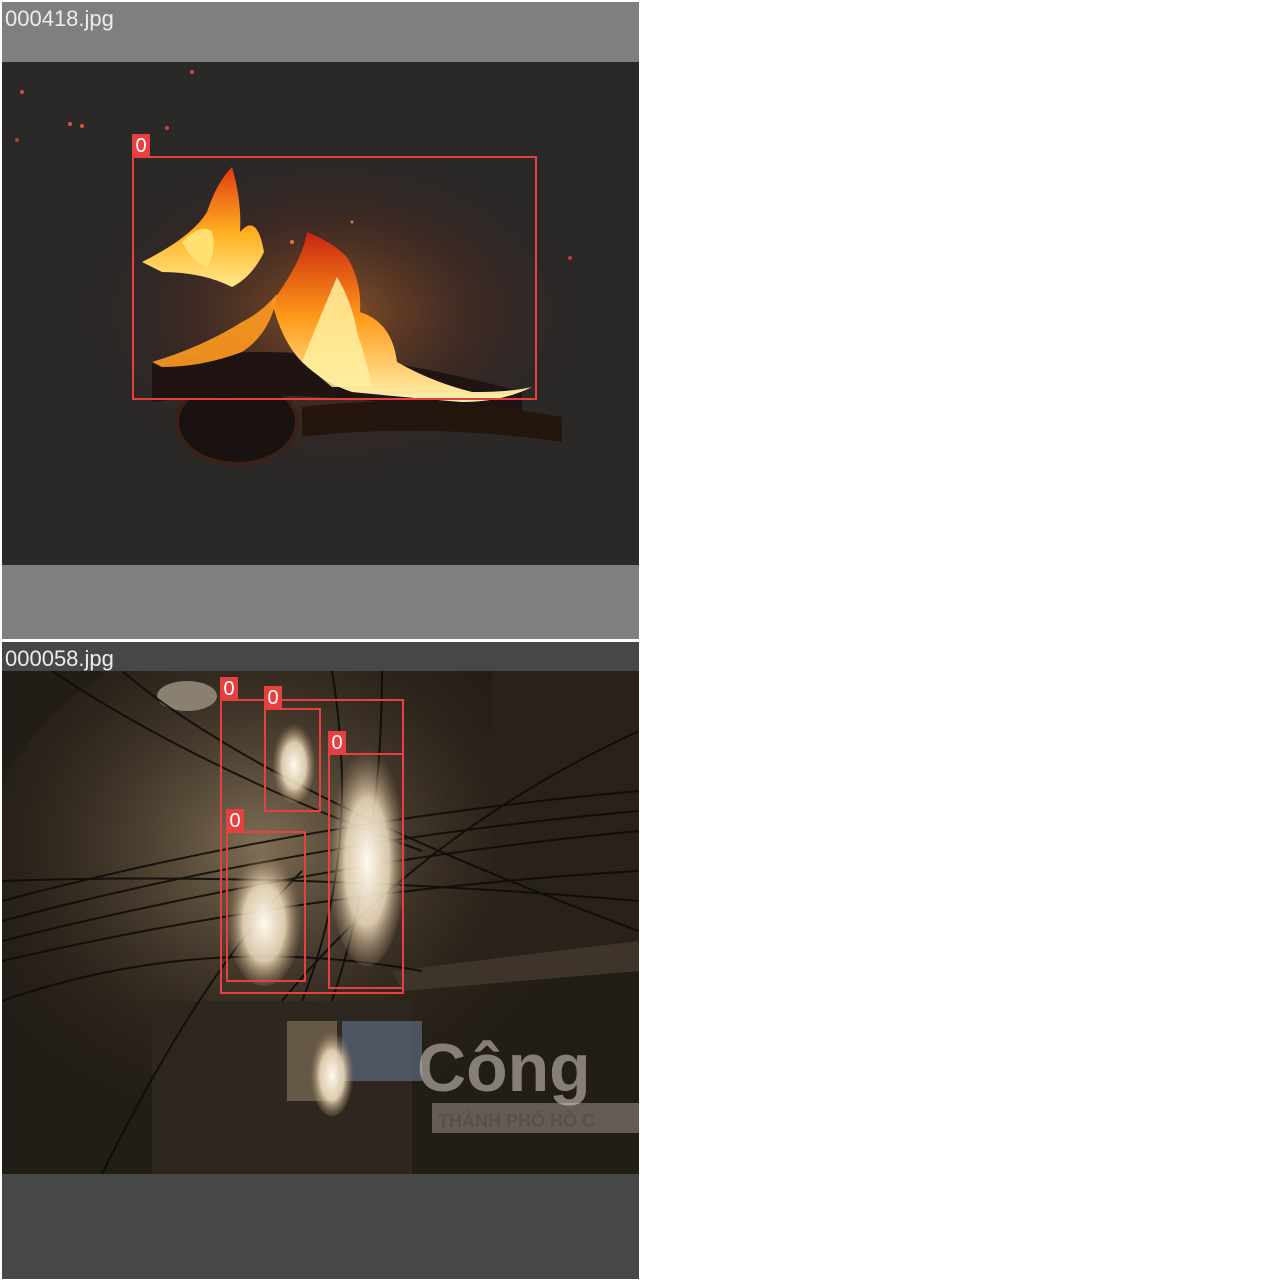 The width and height of the screenshot is (1280, 1280). Describe the element at coordinates (59, 18) in the screenshot. I see `tile-filename: 000418.jpg` at that location.